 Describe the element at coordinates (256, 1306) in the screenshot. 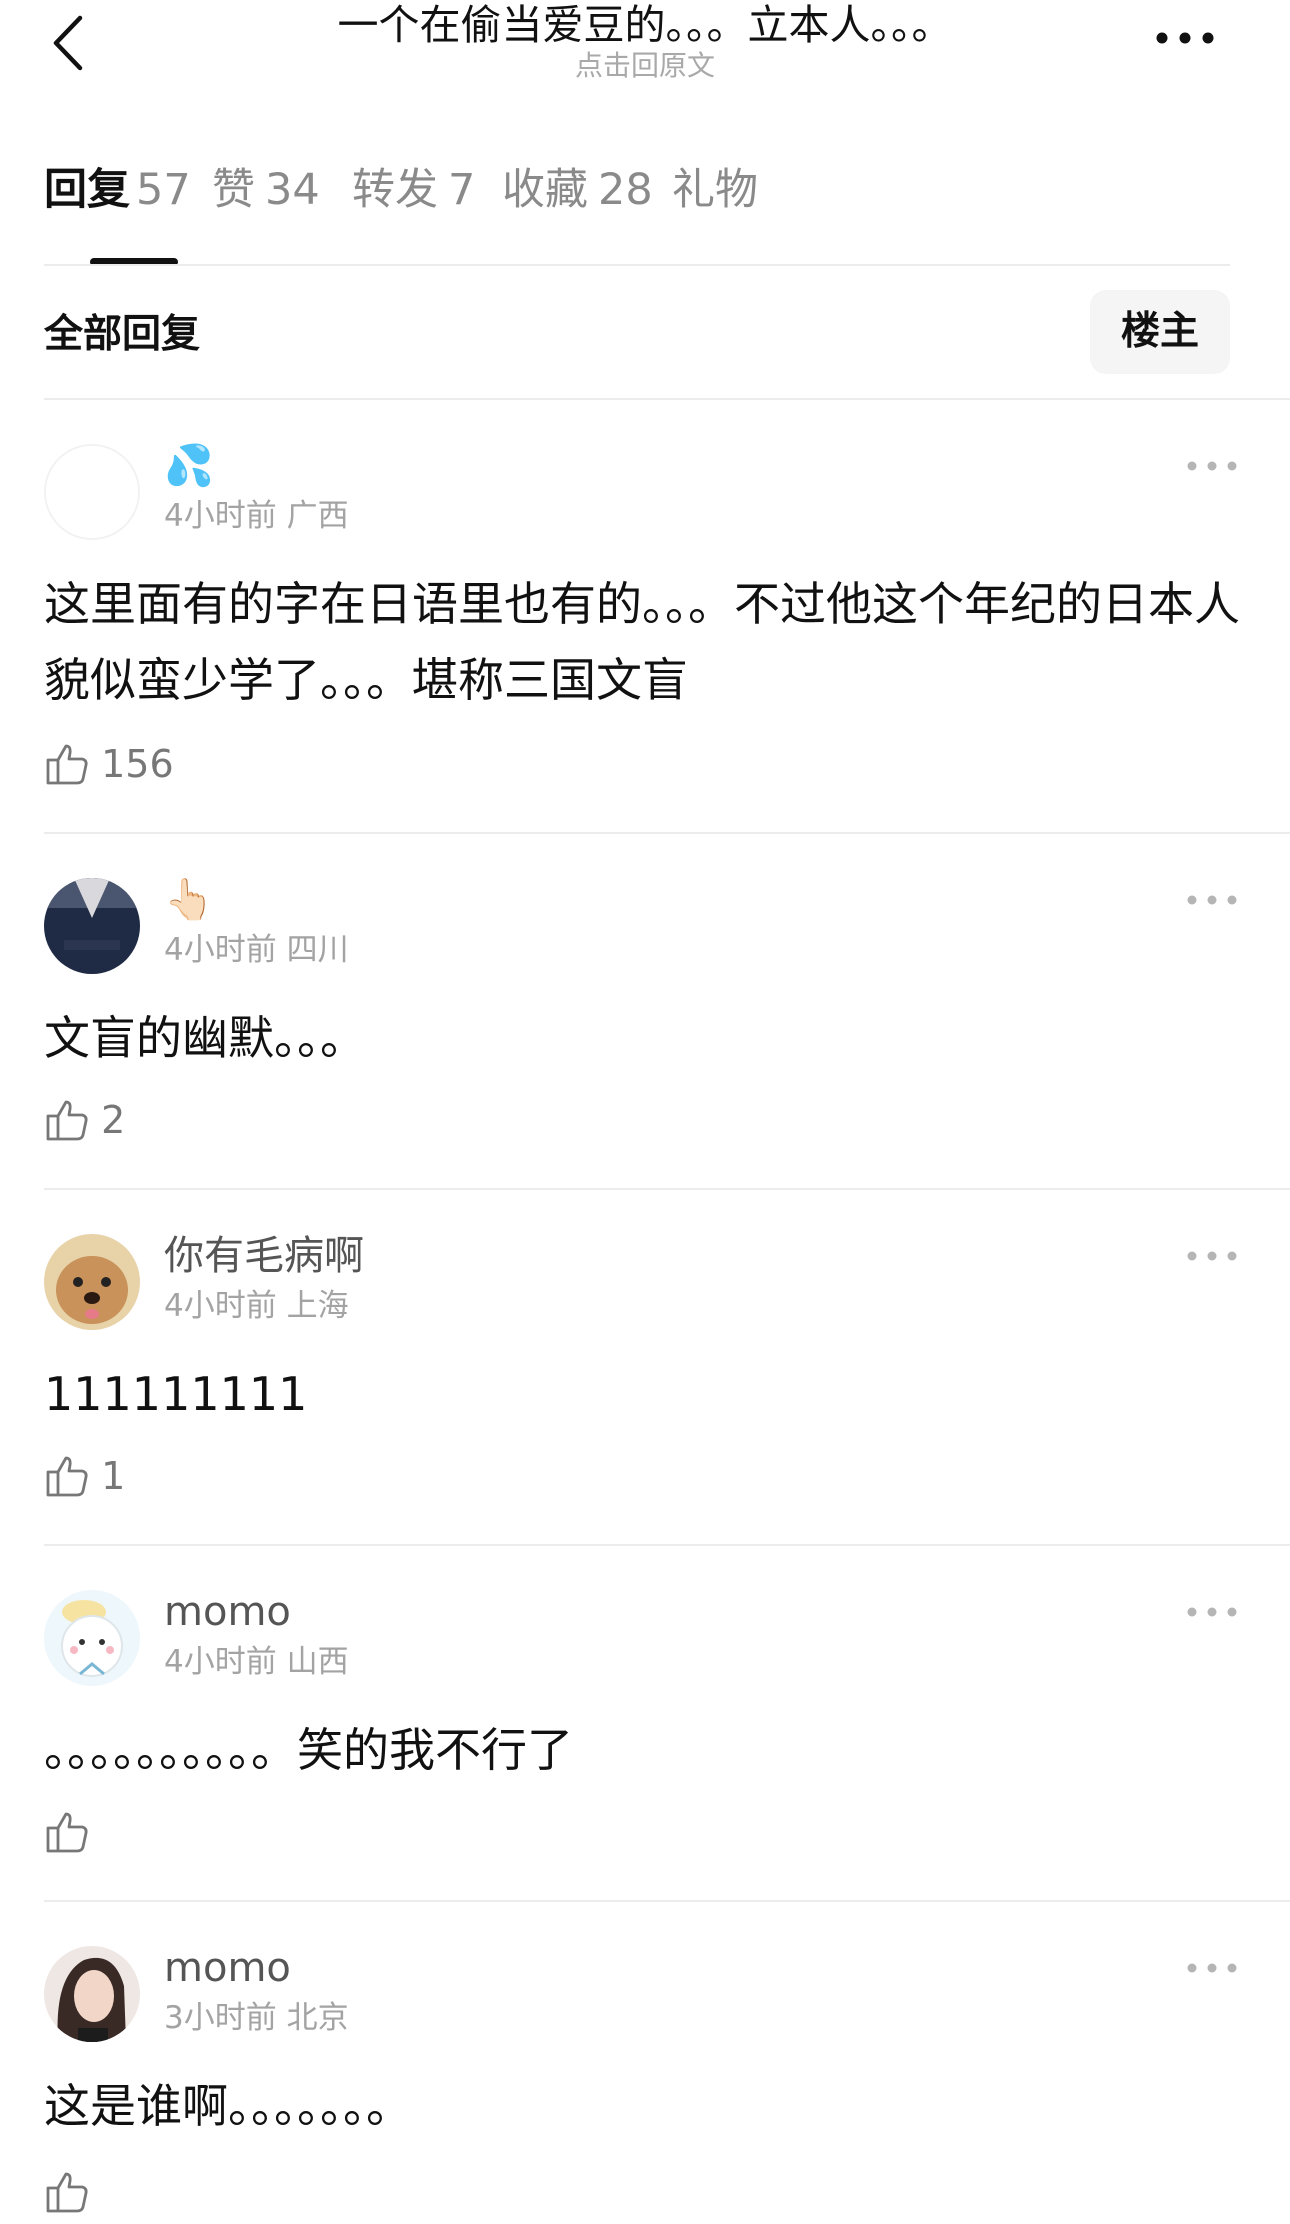

I see `comment-meta: 4小时前 上海` at that location.